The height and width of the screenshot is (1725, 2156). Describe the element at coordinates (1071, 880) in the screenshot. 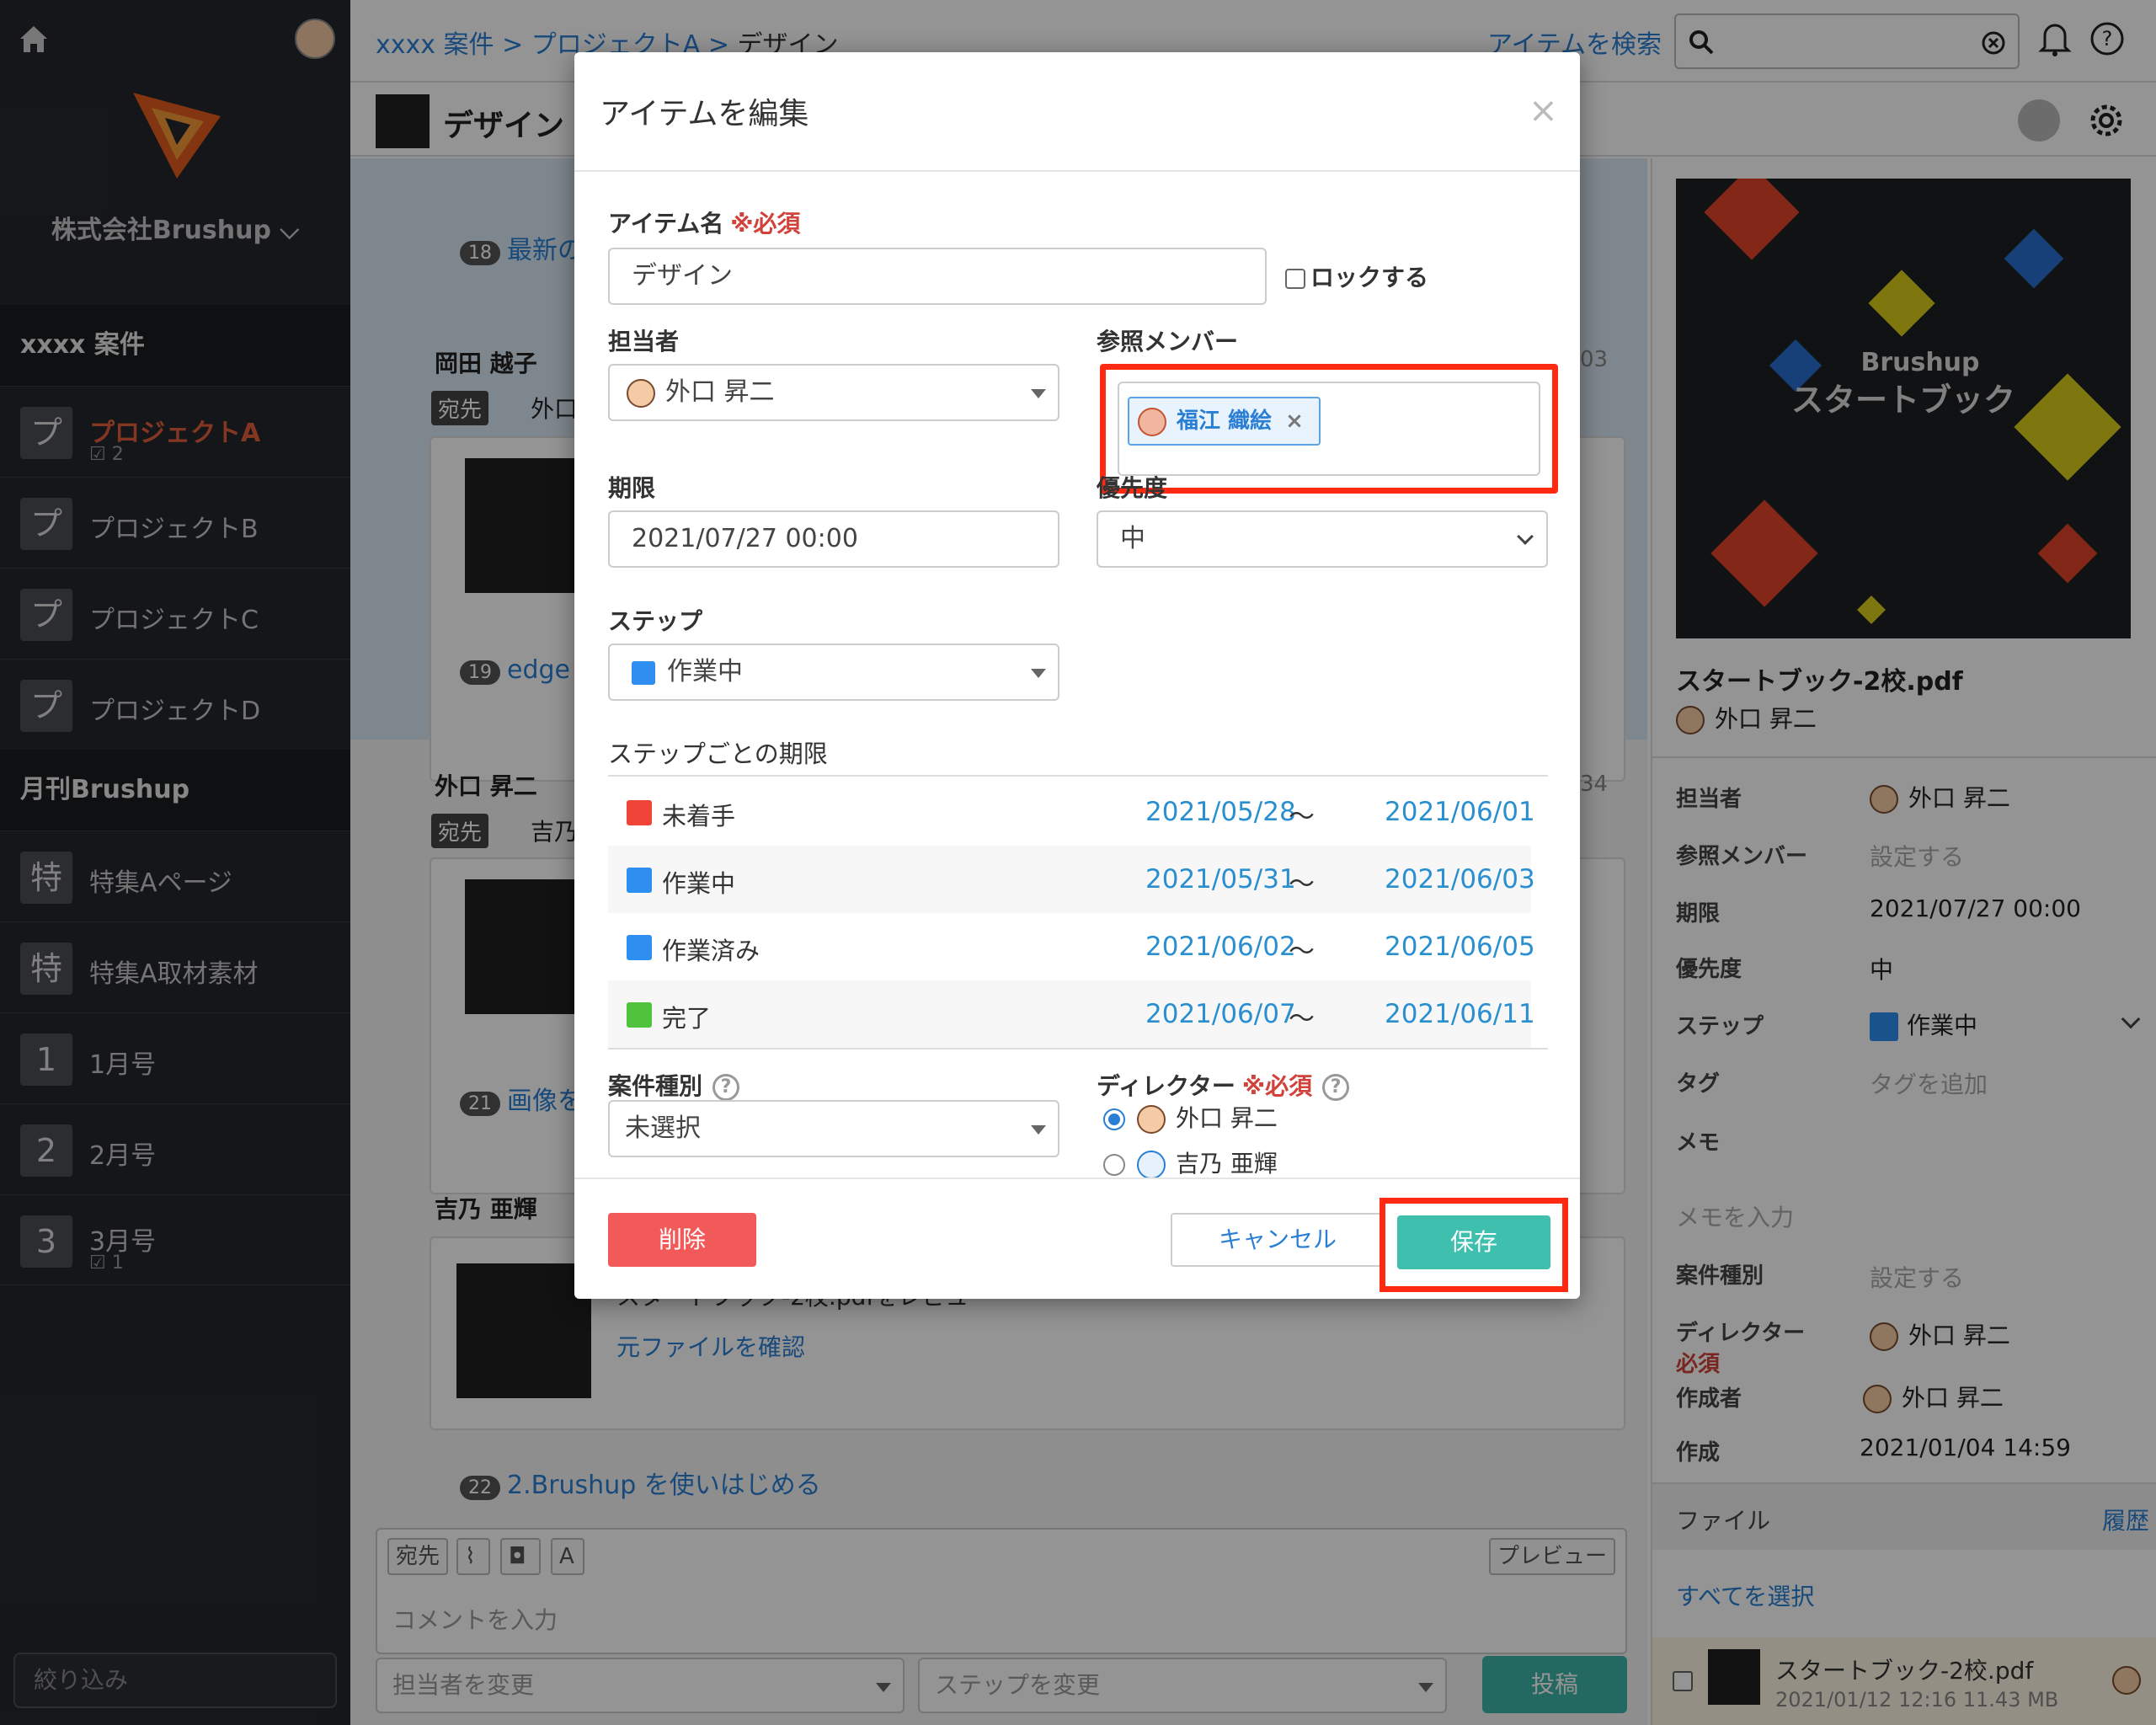

I see `step-due-row: 作業中 2021/05/31 〜 2021/06/03` at that location.